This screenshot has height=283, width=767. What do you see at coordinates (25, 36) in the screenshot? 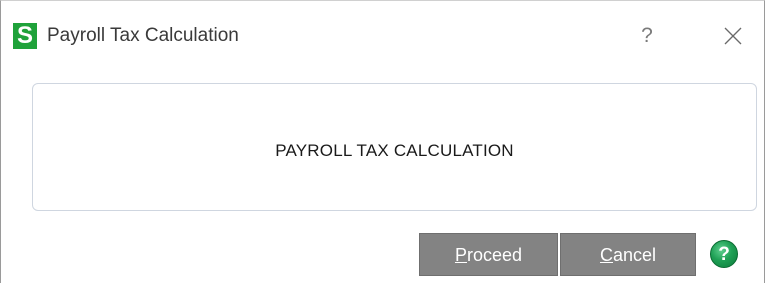
I see `sage-app-icon: S` at bounding box center [25, 36].